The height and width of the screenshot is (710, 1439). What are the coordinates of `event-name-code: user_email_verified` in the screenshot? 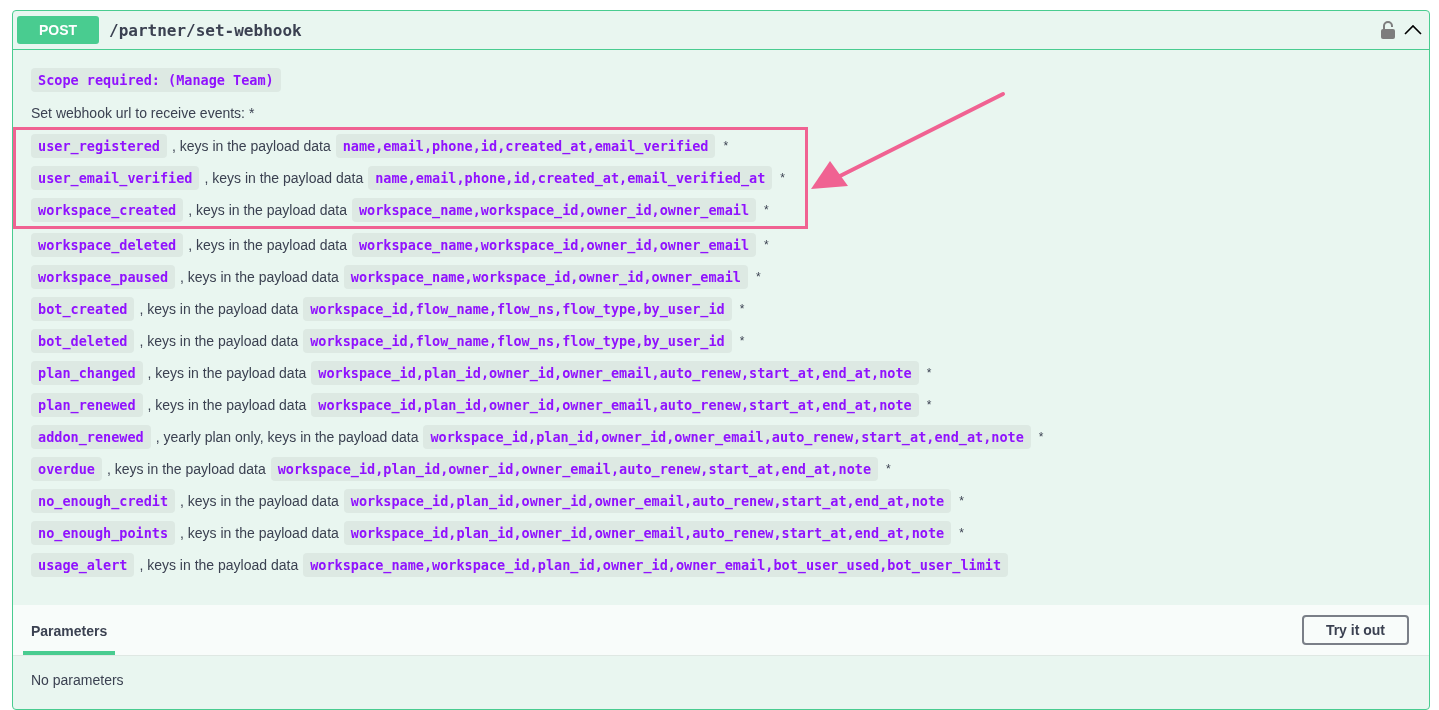 It's located at (115, 178).